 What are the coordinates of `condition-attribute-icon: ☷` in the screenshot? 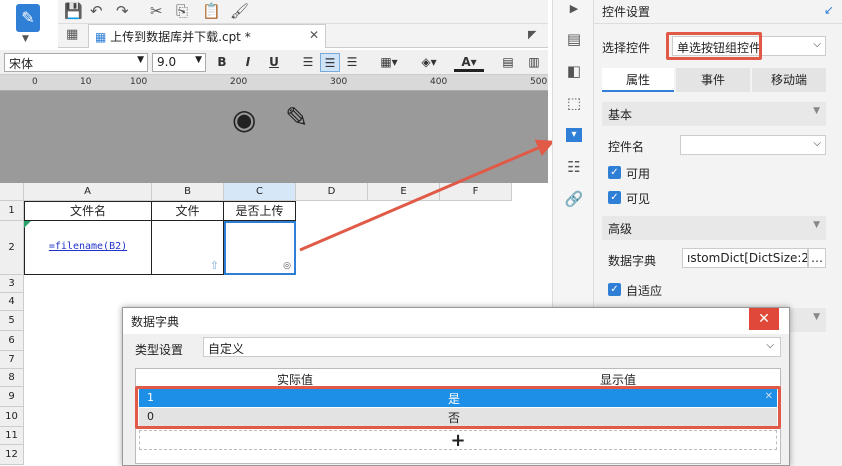 It's located at (574, 168).